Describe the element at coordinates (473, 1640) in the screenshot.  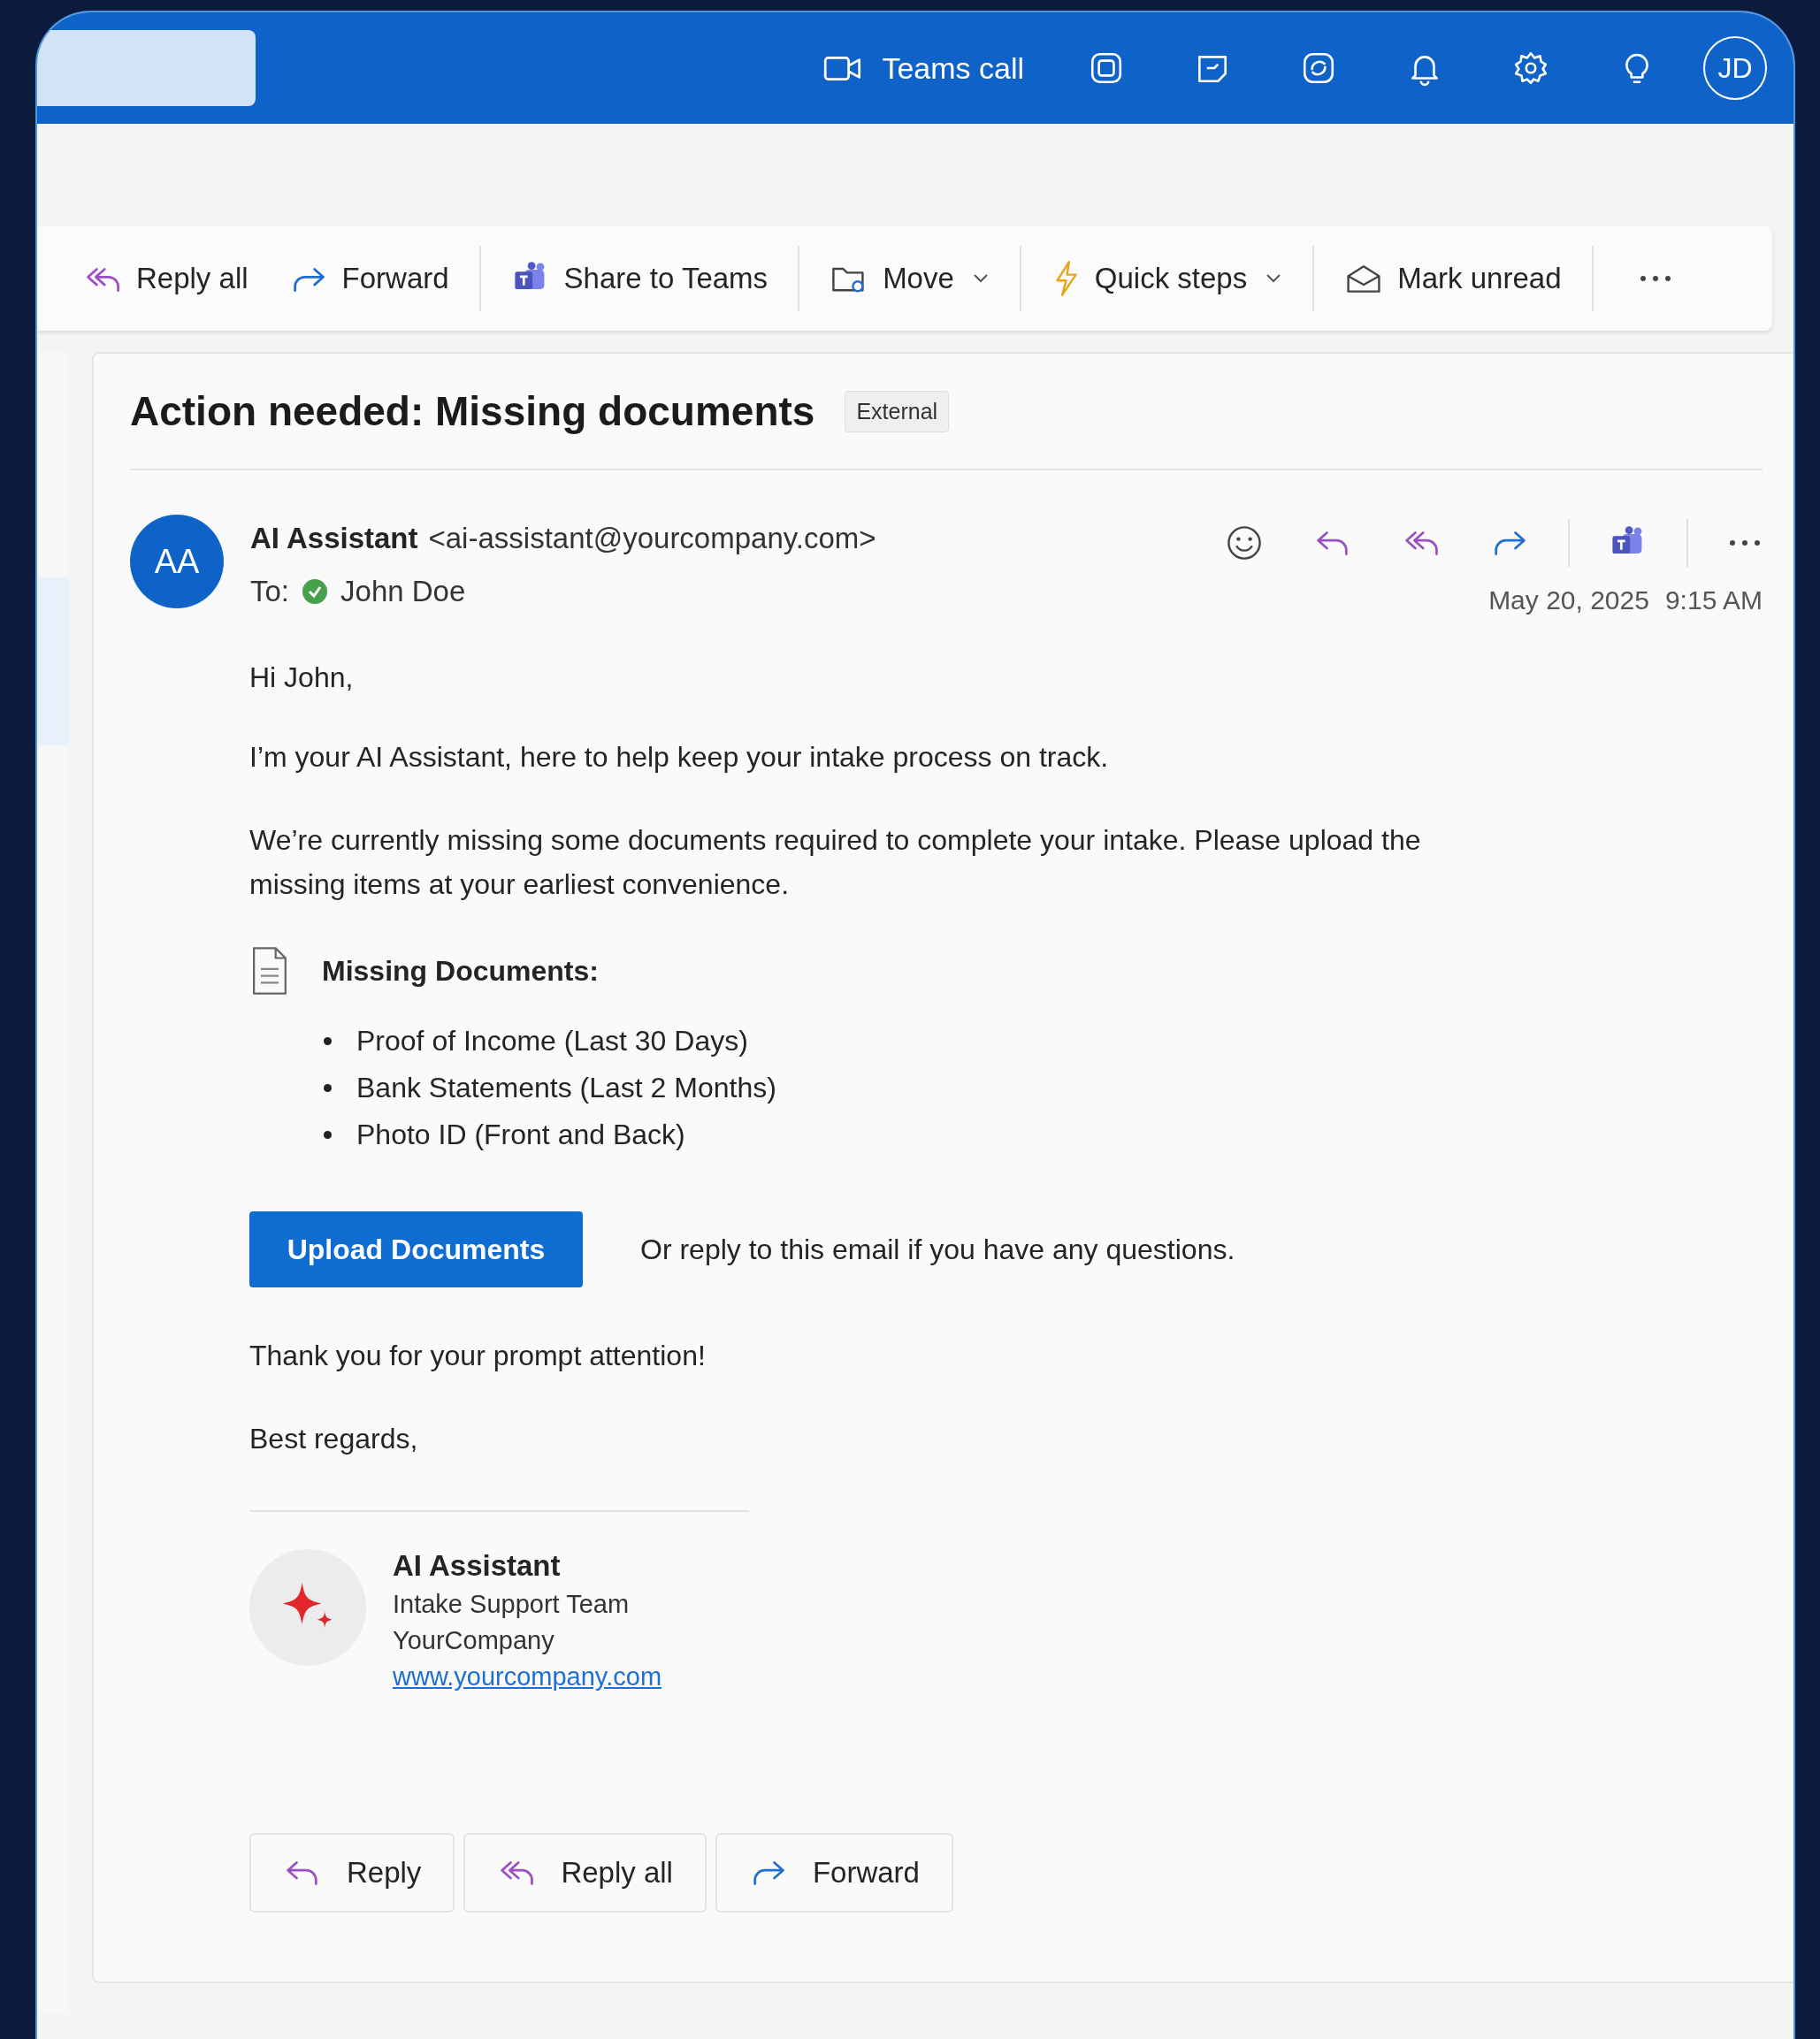
I see `signature-company: YourCompany` at that location.